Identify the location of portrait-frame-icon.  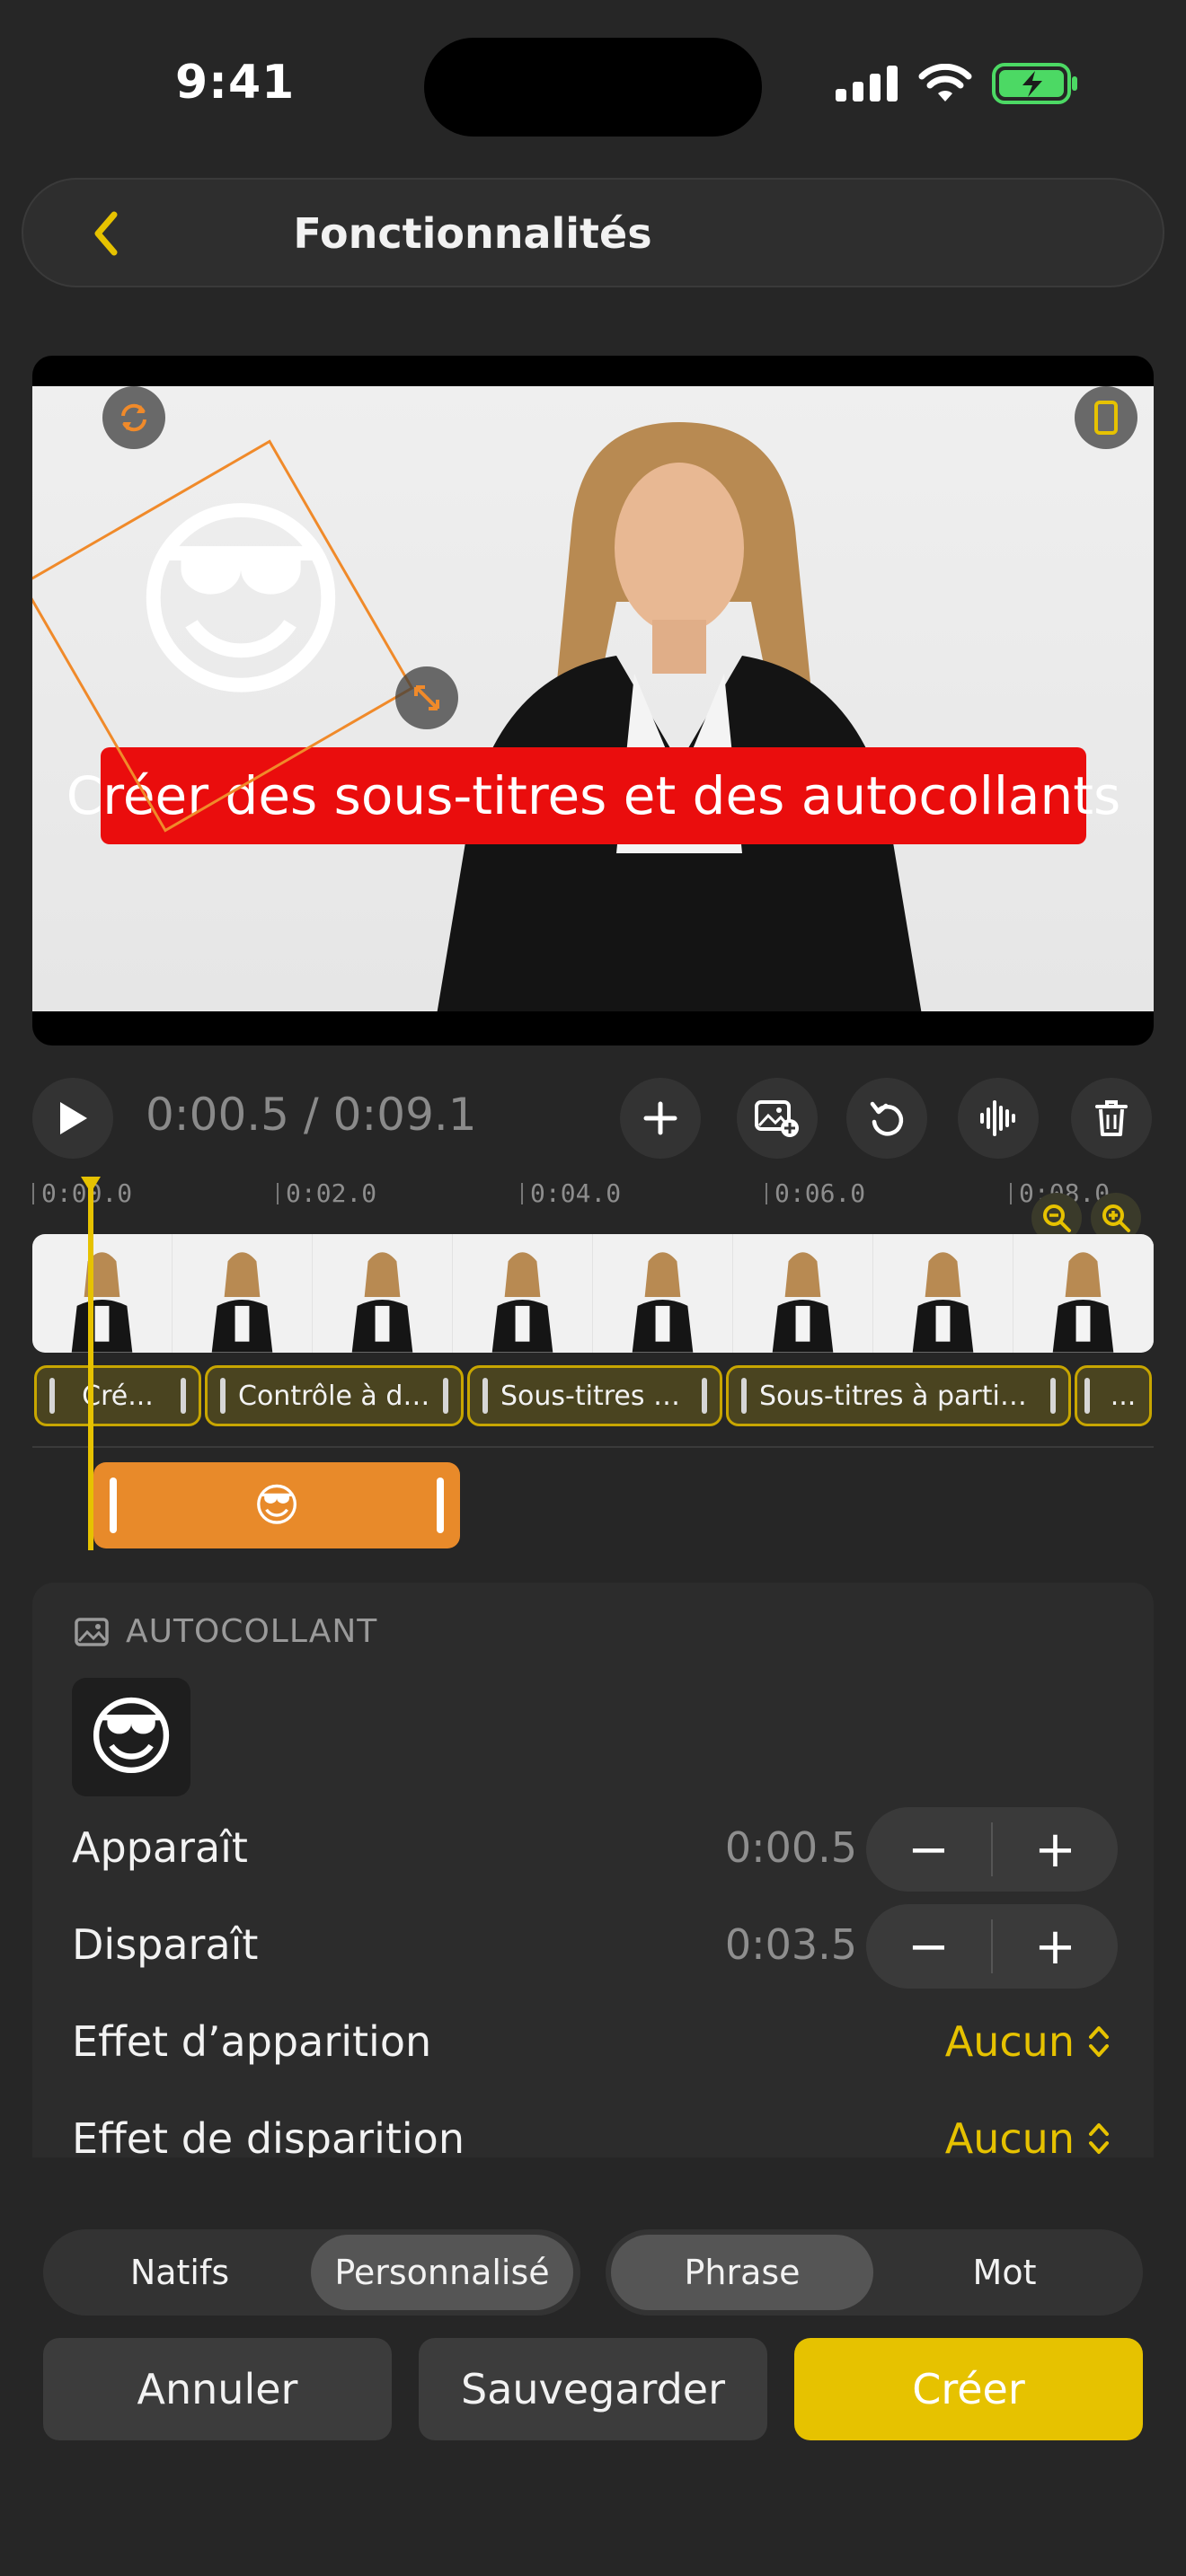
(1106, 418).